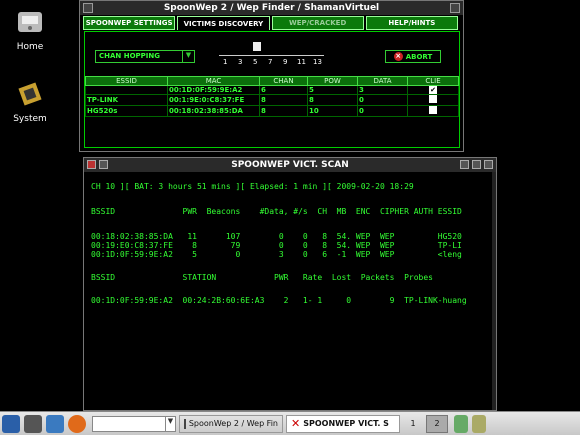 The height and width of the screenshot is (435, 580). Describe the element at coordinates (126, 81) in the screenshot. I see `col-essid: ESSID` at that location.